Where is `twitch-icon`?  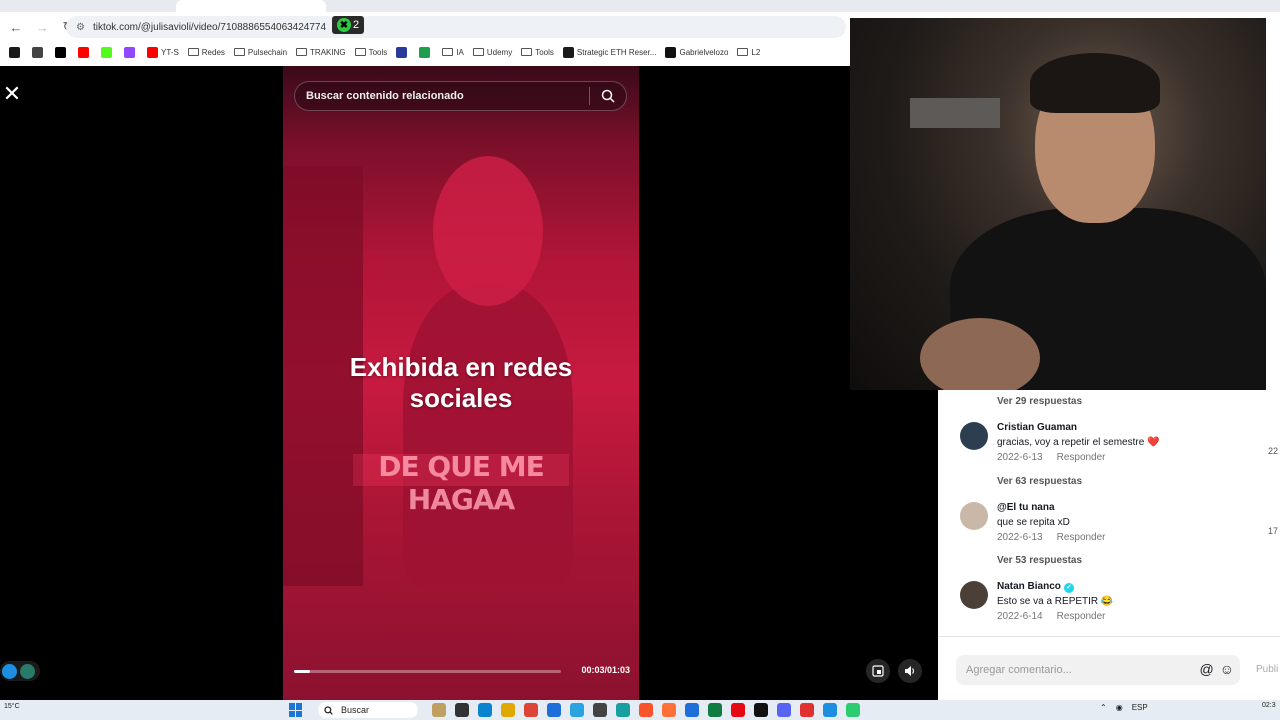
twitch-icon is located at coordinates (129, 52).